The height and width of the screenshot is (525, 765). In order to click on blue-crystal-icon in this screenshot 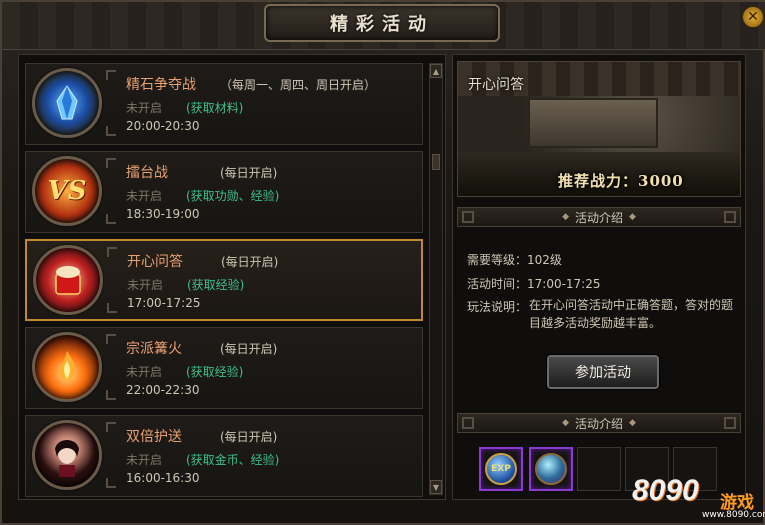, I will do `click(67, 103)`.